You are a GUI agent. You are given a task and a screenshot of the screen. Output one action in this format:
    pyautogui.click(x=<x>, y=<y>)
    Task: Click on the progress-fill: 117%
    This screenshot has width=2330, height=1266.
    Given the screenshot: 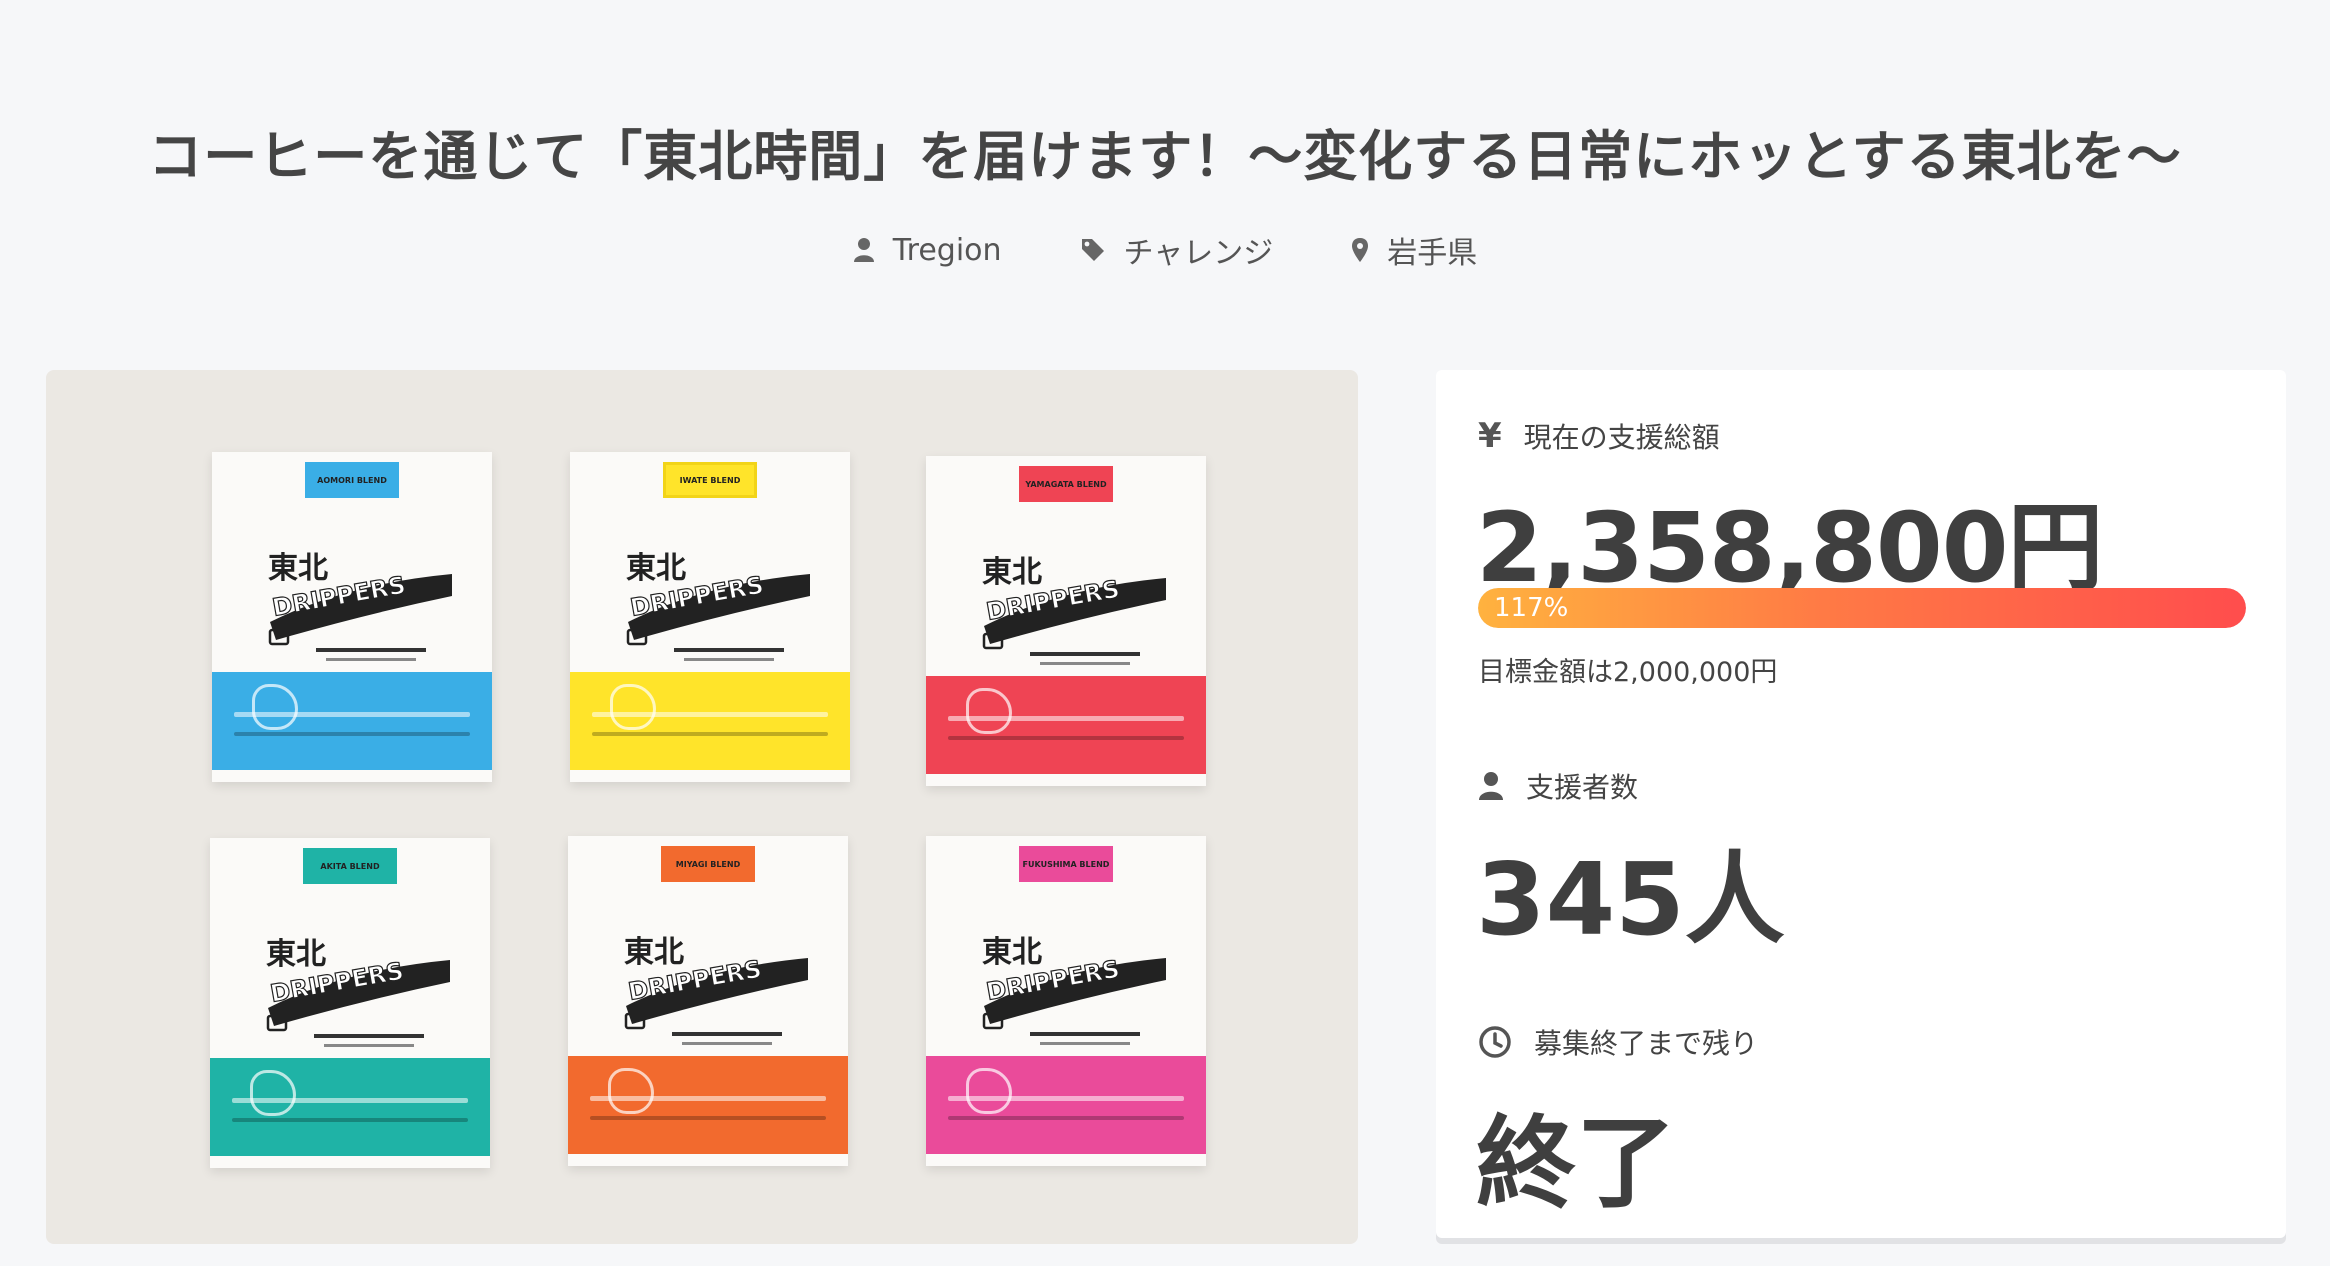 What is the action you would take?
    pyautogui.click(x=1862, y=608)
    